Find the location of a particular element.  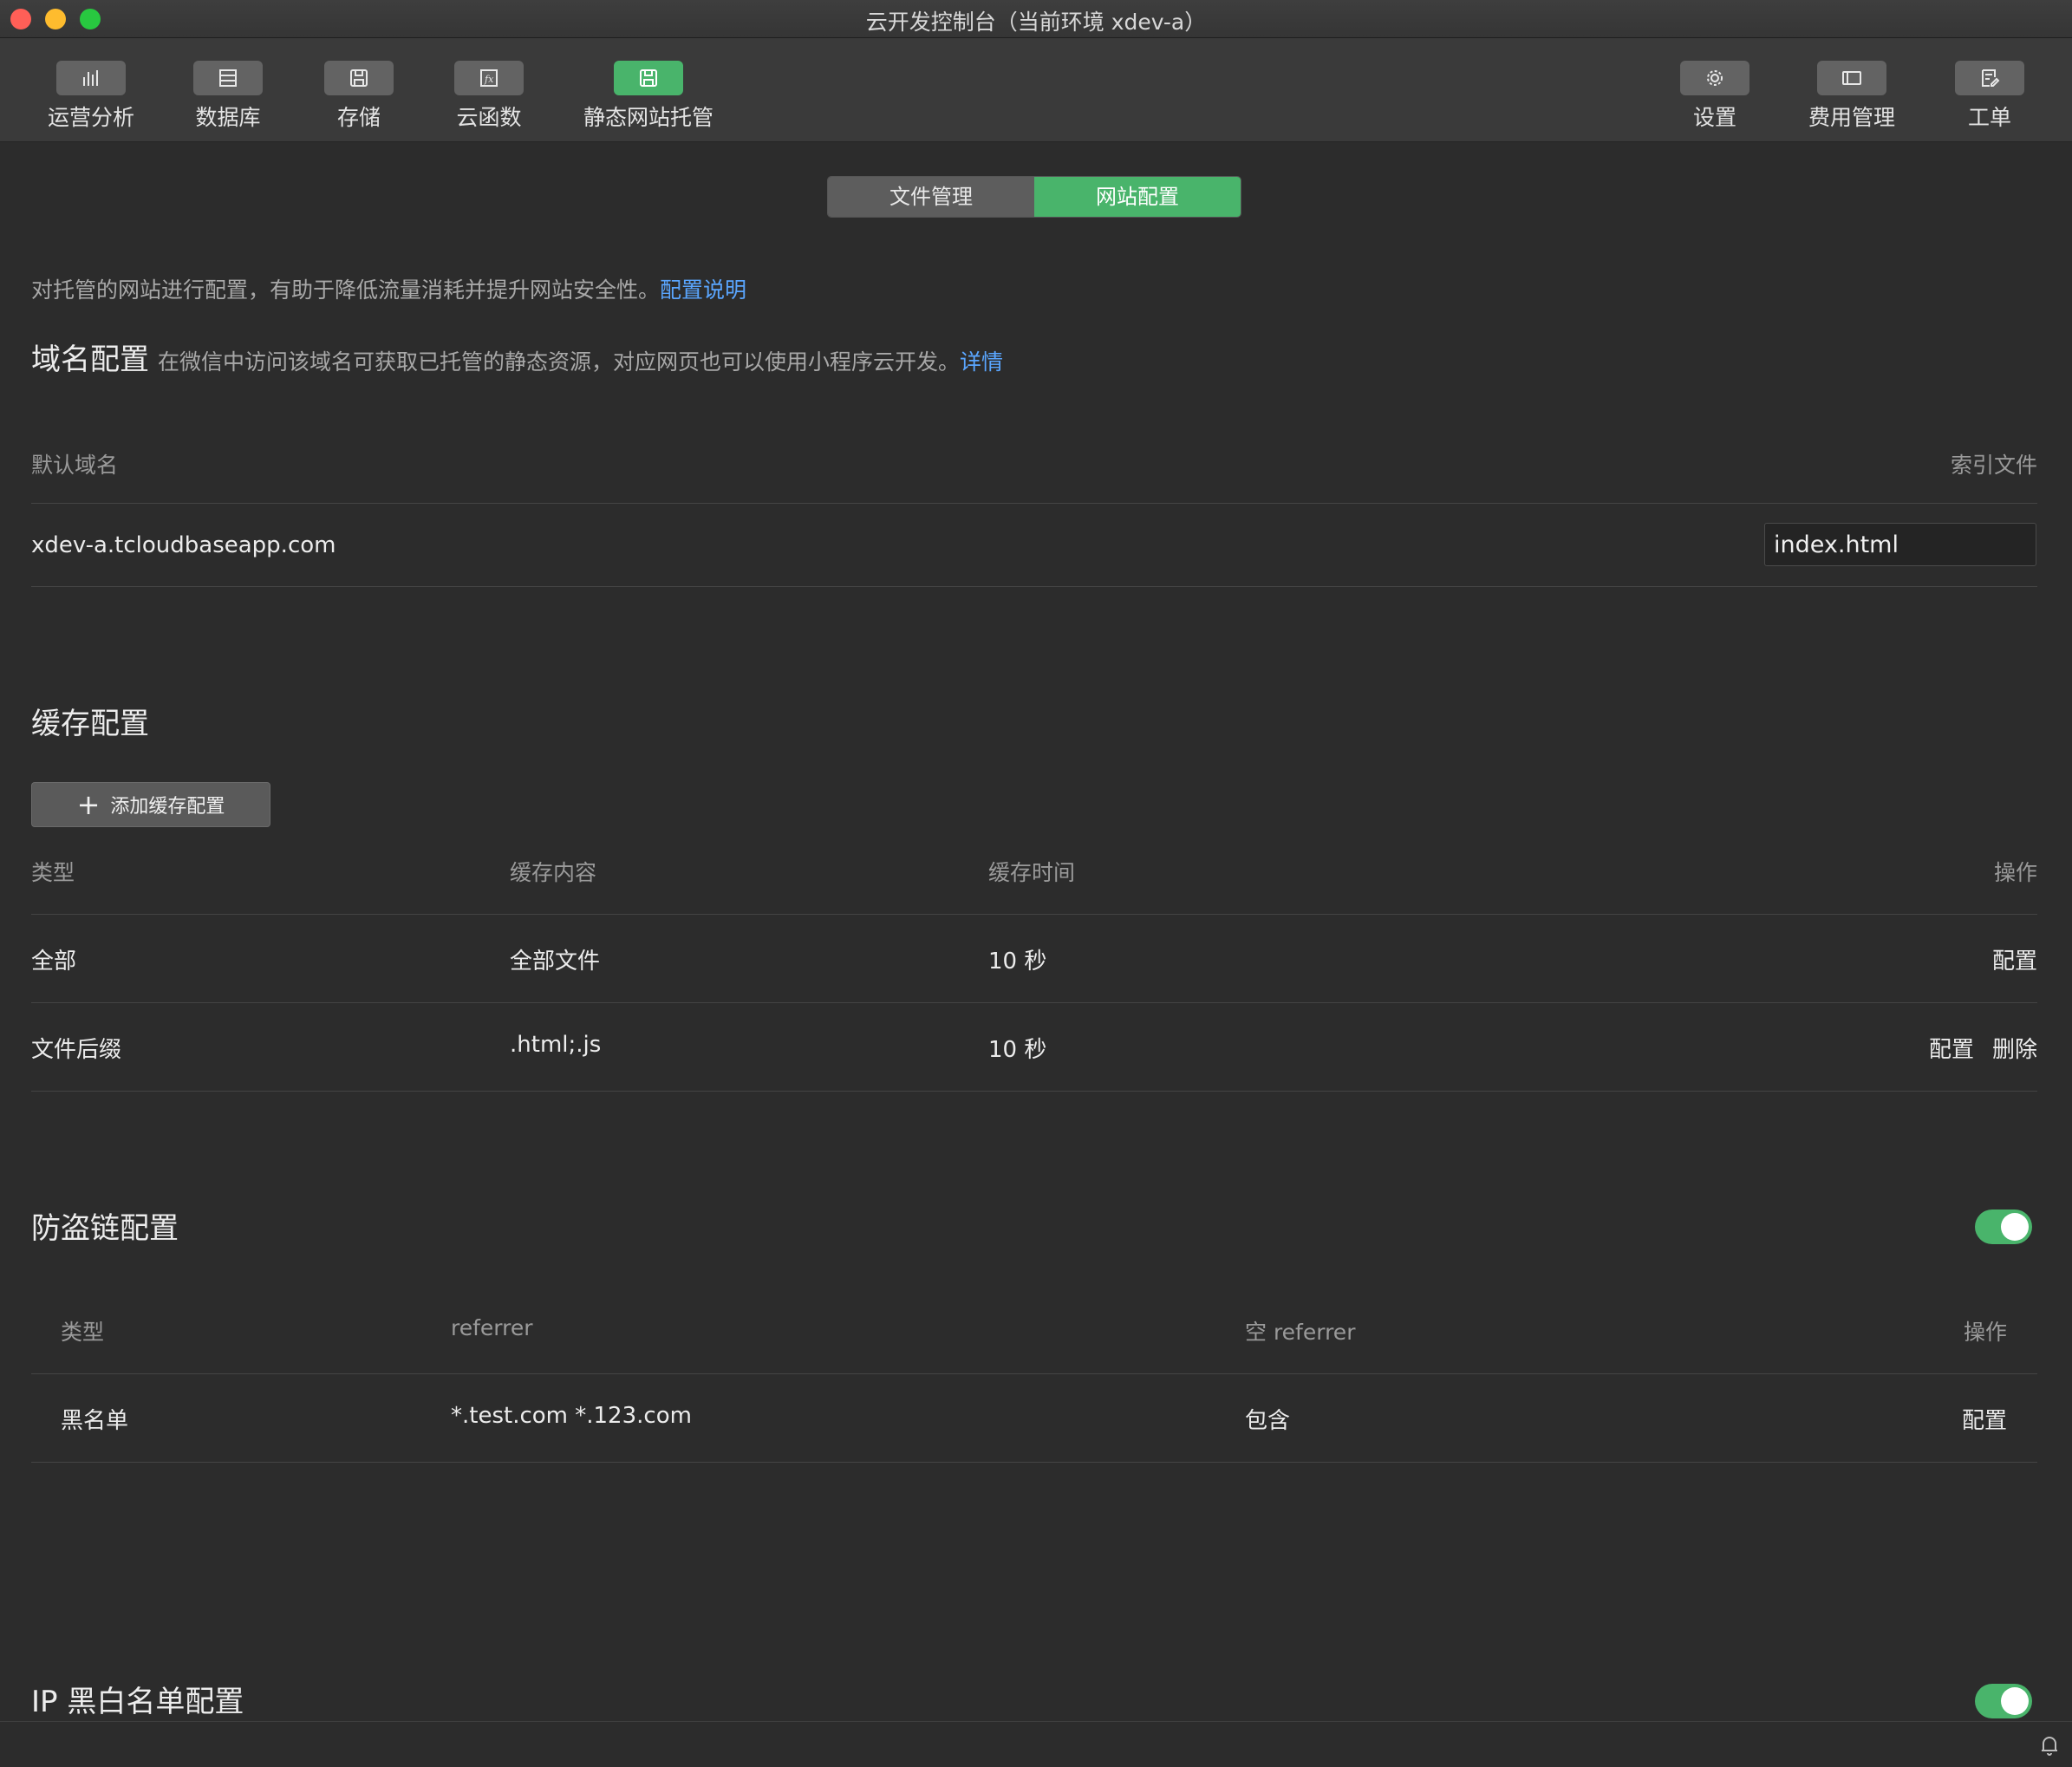

bell-icon is located at coordinates (2049, 1746).